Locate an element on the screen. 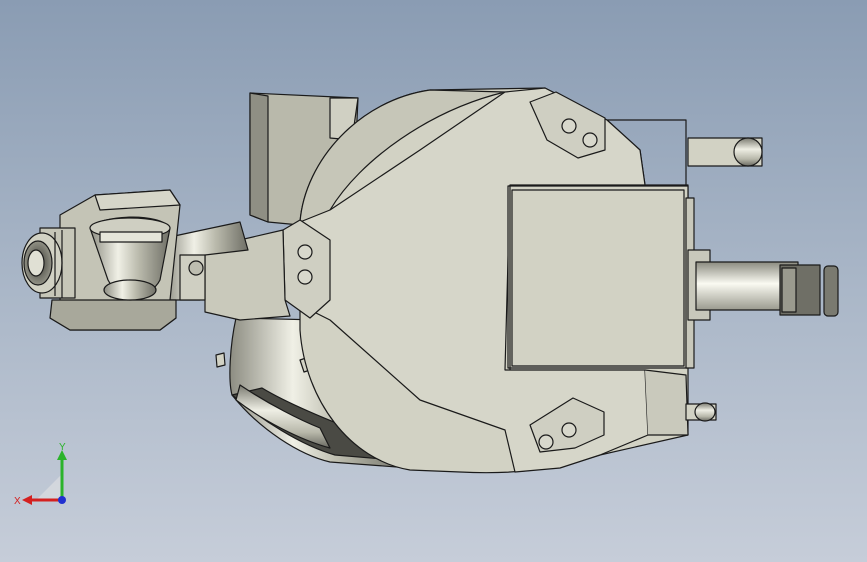 Image resolution: width=867 pixels, height=562 pixels. triad-base is located at coordinates (49, 487).